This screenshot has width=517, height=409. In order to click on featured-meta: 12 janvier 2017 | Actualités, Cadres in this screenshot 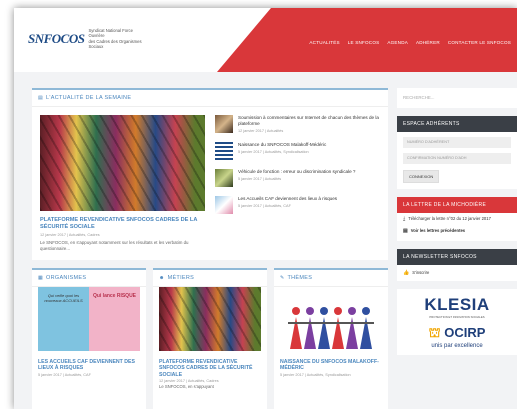, I will do `click(70, 235)`.